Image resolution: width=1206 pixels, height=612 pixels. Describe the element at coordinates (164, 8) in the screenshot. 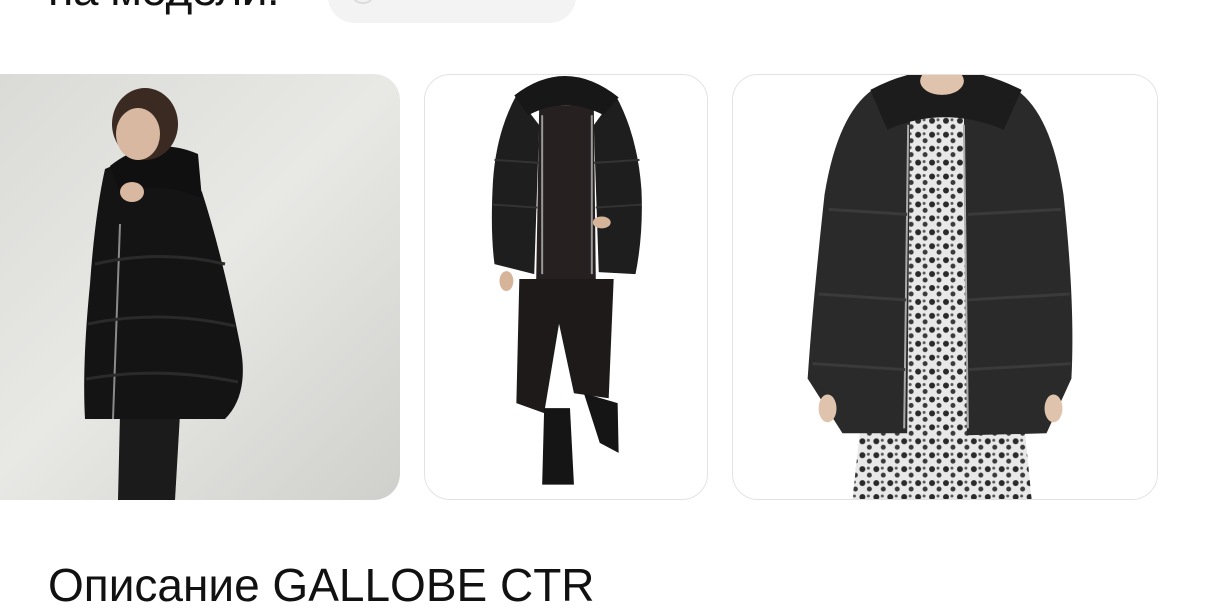

I see `section-heading: на модели:` at that location.